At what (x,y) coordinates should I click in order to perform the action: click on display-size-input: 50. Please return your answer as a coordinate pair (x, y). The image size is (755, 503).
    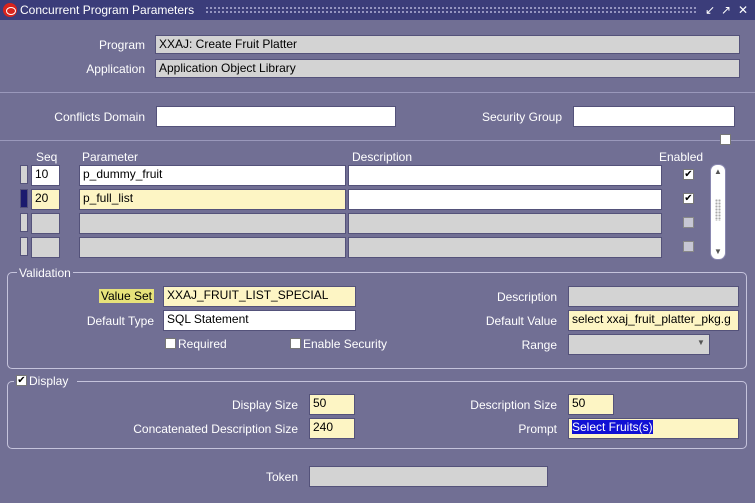
    Looking at the image, I should click on (332, 404).